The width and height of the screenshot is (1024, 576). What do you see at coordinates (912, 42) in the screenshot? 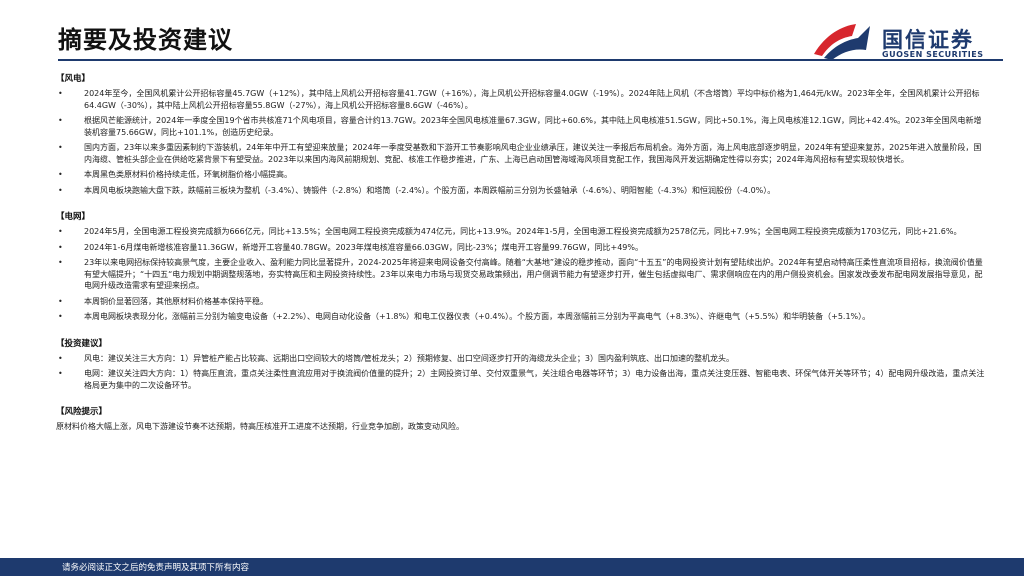
I see `guosen-logo: 国信证券 GUOSEN SECURITIES` at bounding box center [912, 42].